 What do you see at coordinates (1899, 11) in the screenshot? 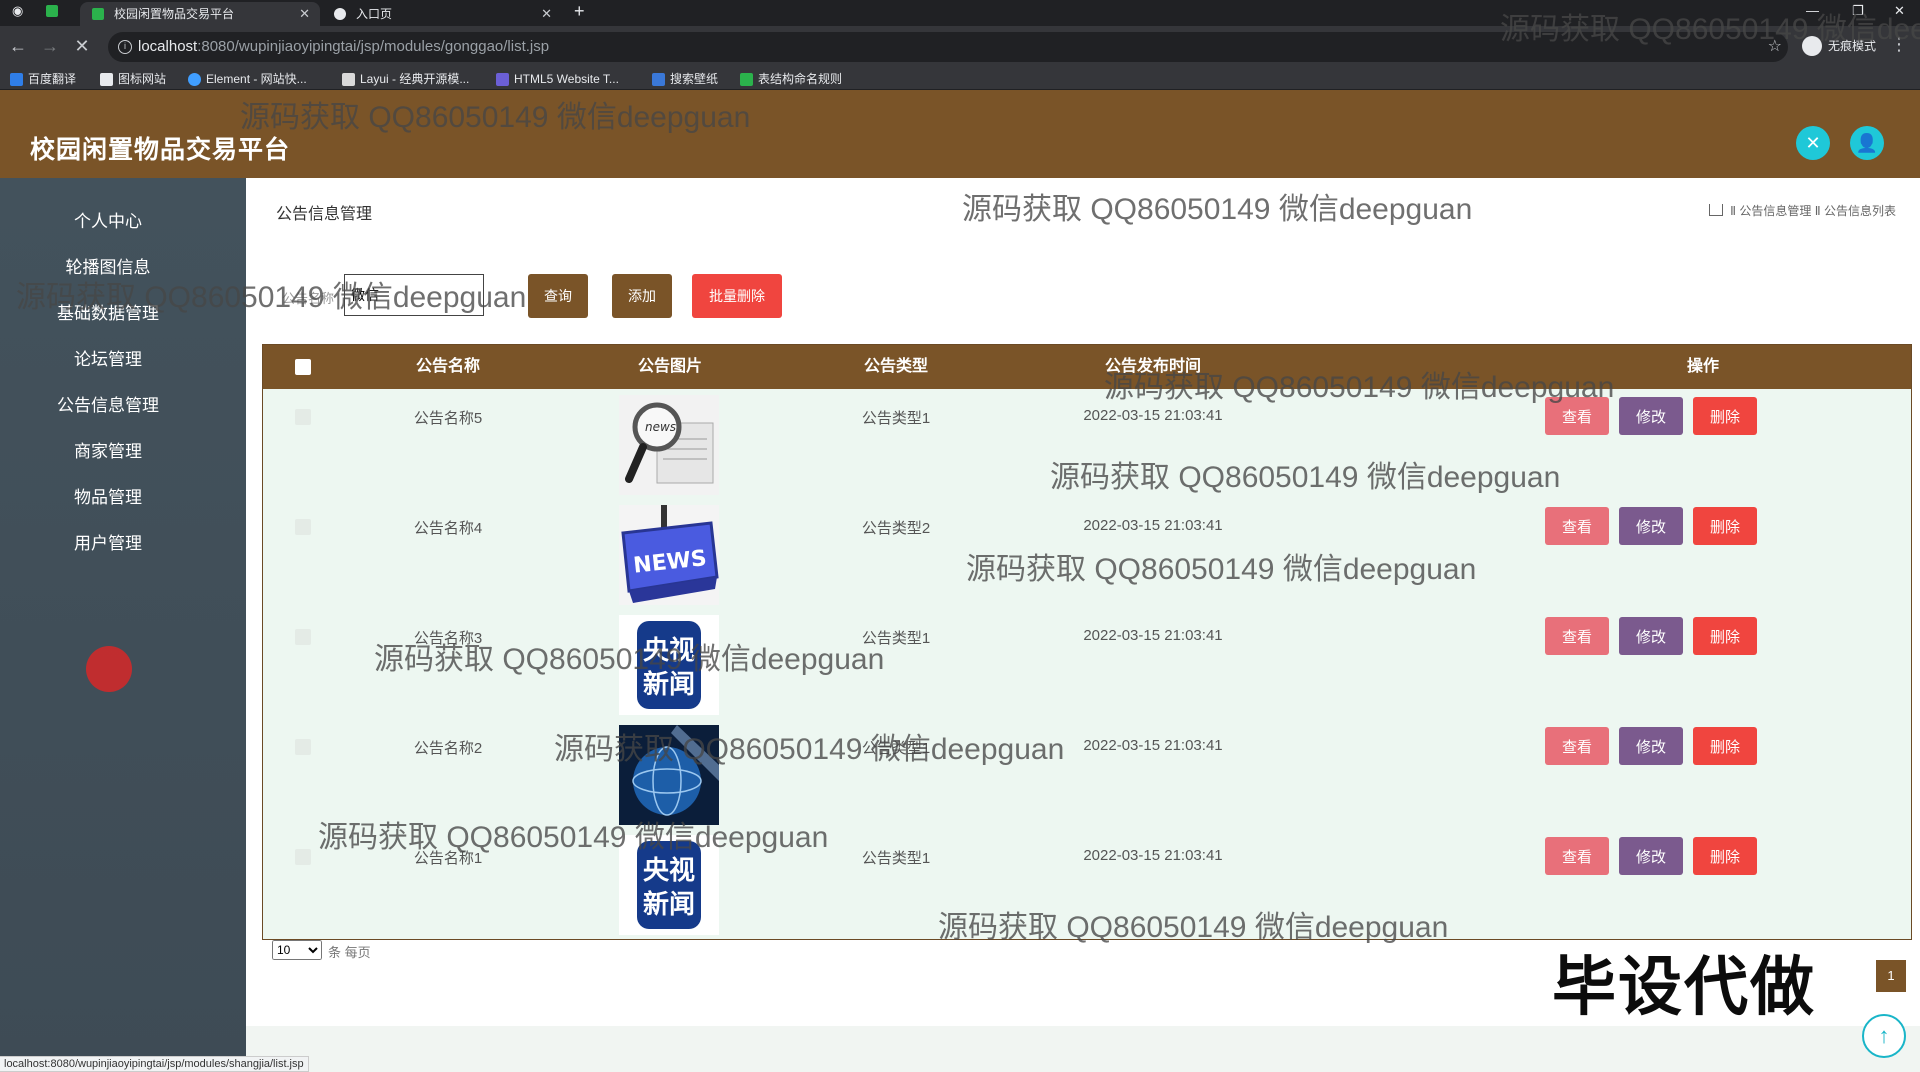
I see `window-close-icon: ✕` at bounding box center [1899, 11].